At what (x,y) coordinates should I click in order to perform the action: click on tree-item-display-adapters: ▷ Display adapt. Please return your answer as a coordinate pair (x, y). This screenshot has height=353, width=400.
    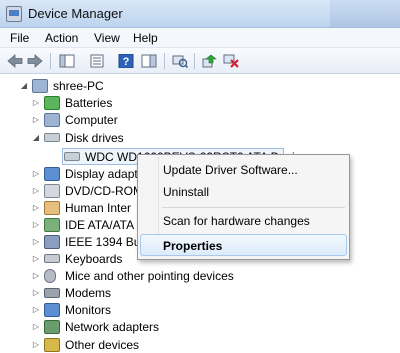
    Looking at the image, I should click on (85, 173).